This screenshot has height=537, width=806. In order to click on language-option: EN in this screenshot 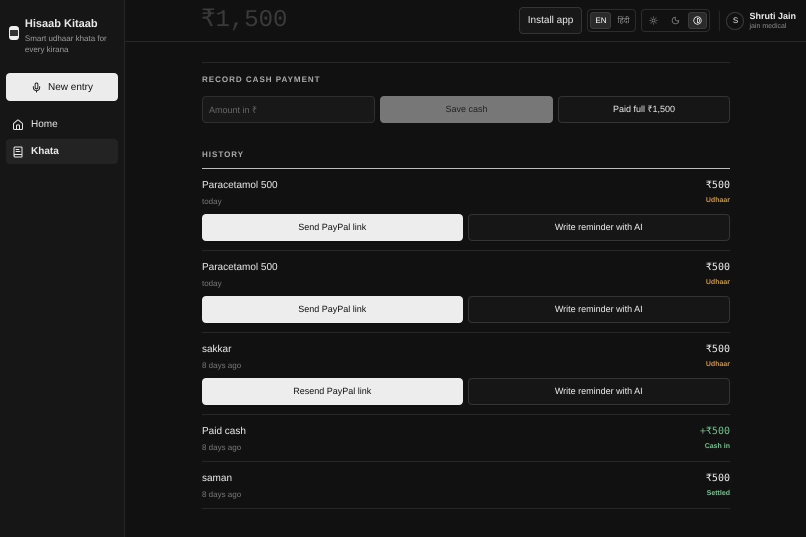, I will do `click(601, 20)`.